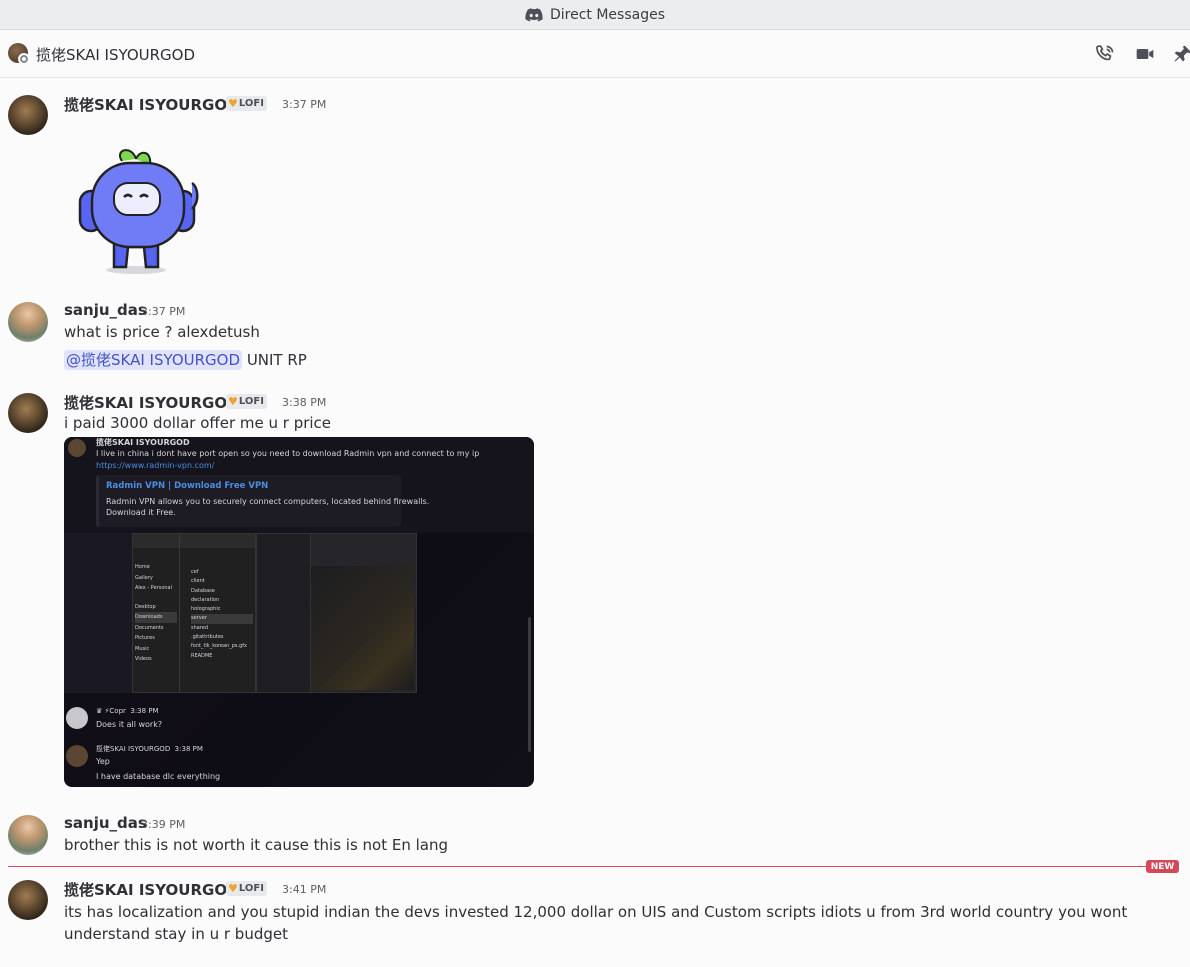 The height and width of the screenshot is (967, 1190). Describe the element at coordinates (149, 627) in the screenshot. I see `ss-folder: Documents` at that location.